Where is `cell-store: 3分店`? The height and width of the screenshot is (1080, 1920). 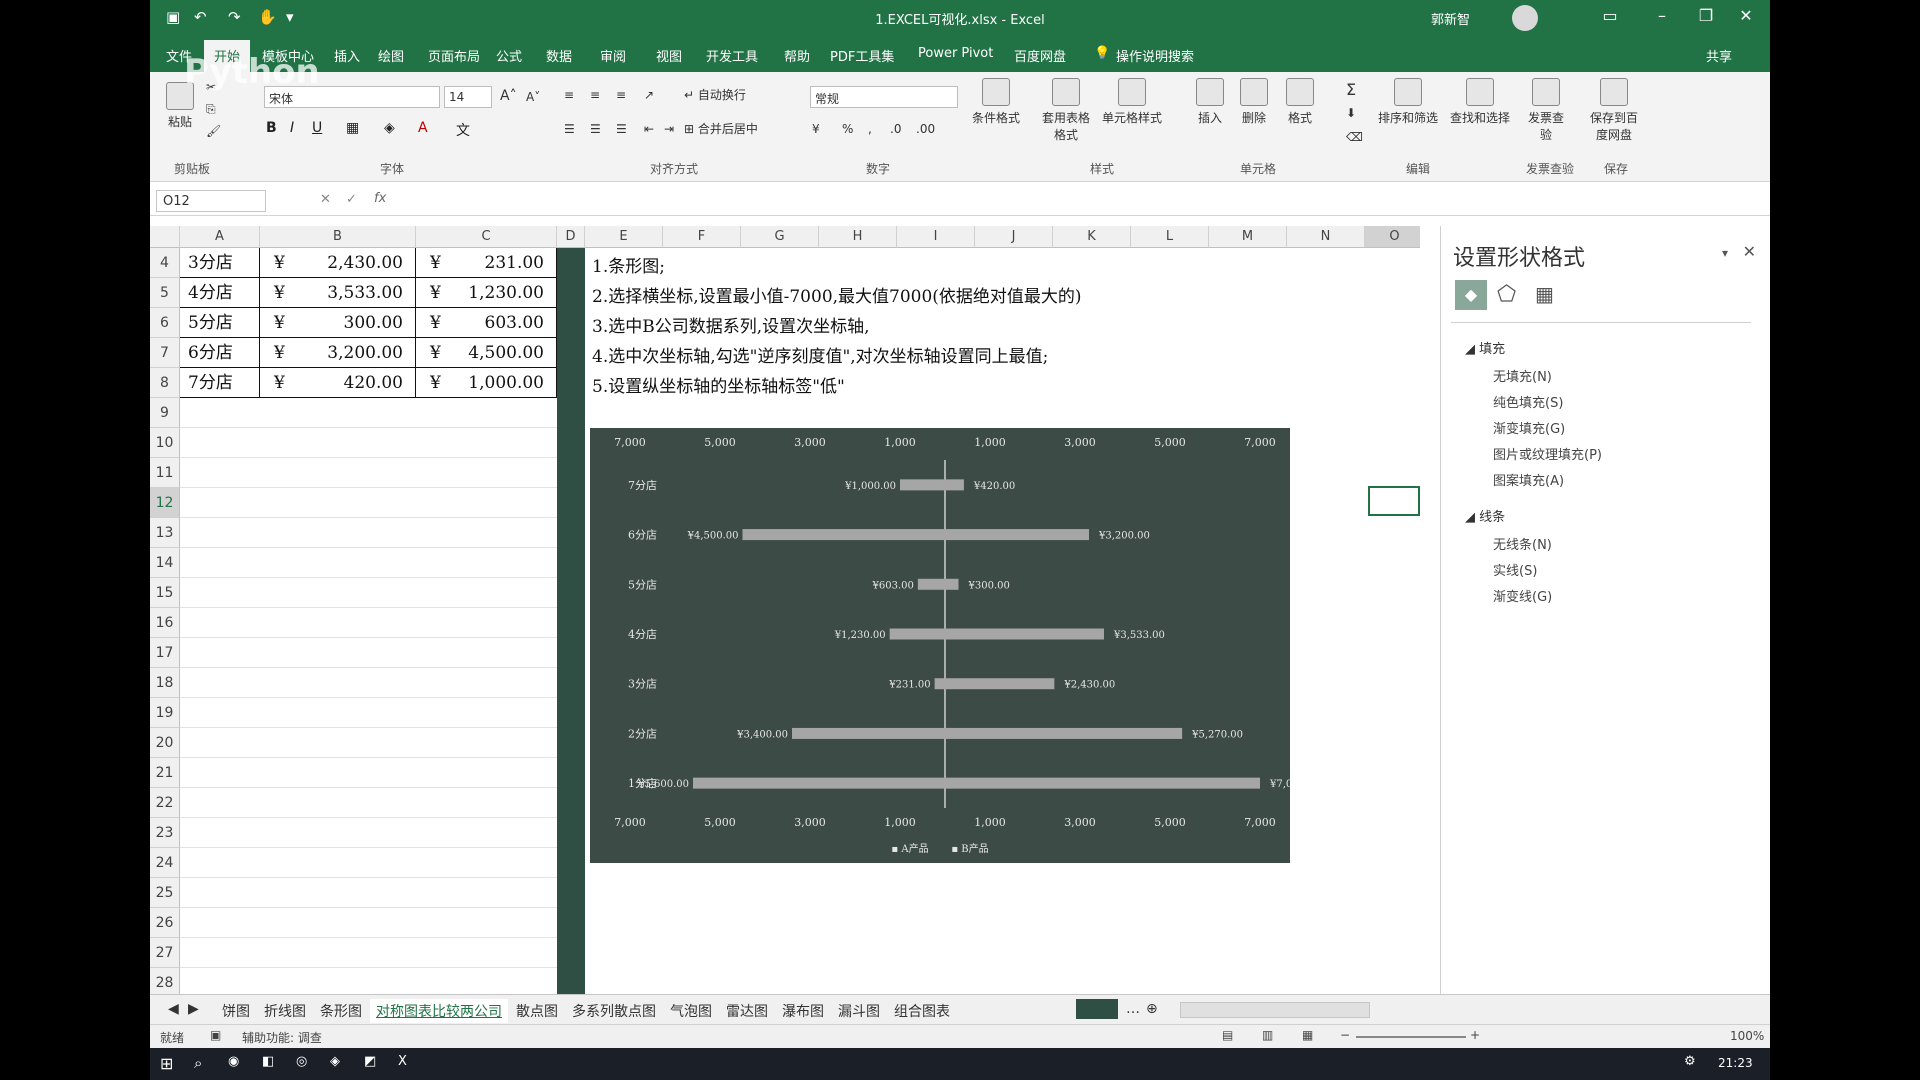
cell-store: 3分店 is located at coordinates (220, 263).